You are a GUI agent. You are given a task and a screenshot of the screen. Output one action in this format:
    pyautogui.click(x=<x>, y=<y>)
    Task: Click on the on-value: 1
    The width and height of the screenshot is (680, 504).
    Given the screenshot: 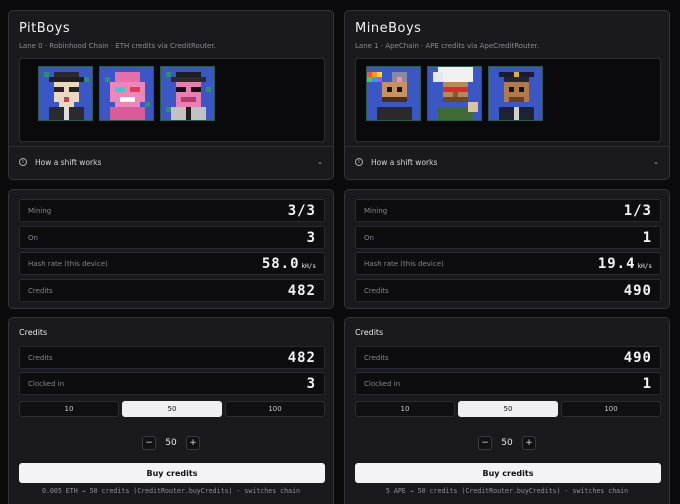 What is the action you would take?
    pyautogui.click(x=647, y=238)
    